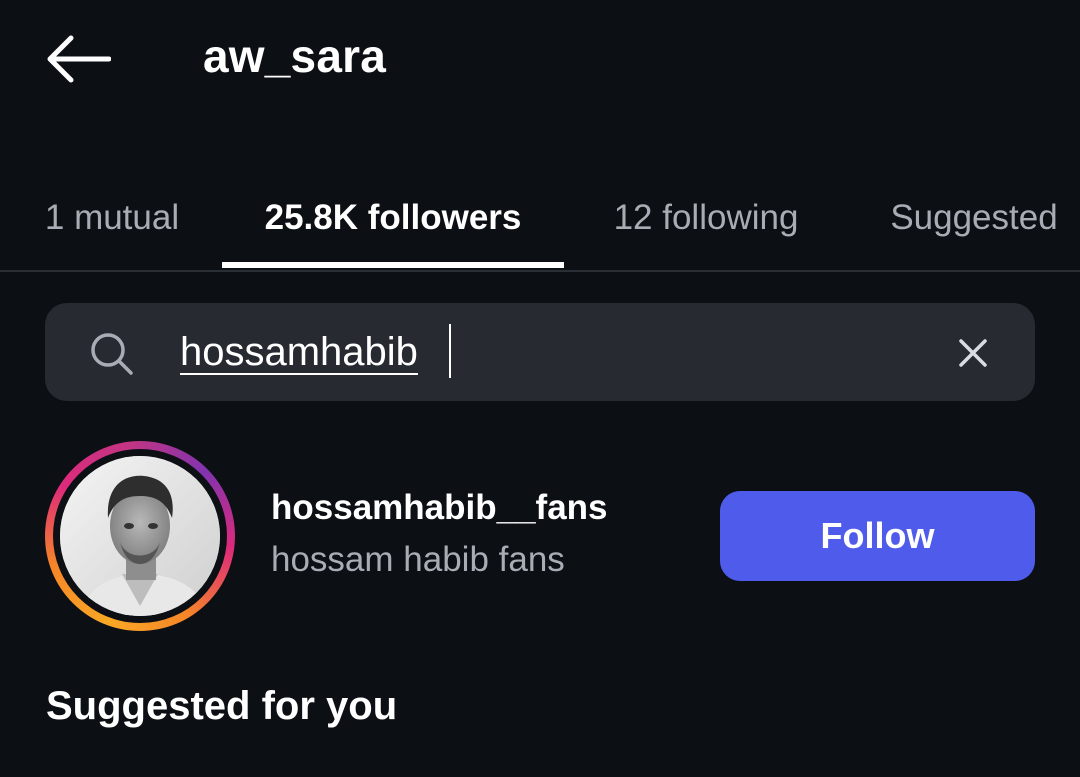 The width and height of the screenshot is (1080, 777). Describe the element at coordinates (418, 559) in the screenshot. I see `result-full-name: hossam habib fans` at that location.